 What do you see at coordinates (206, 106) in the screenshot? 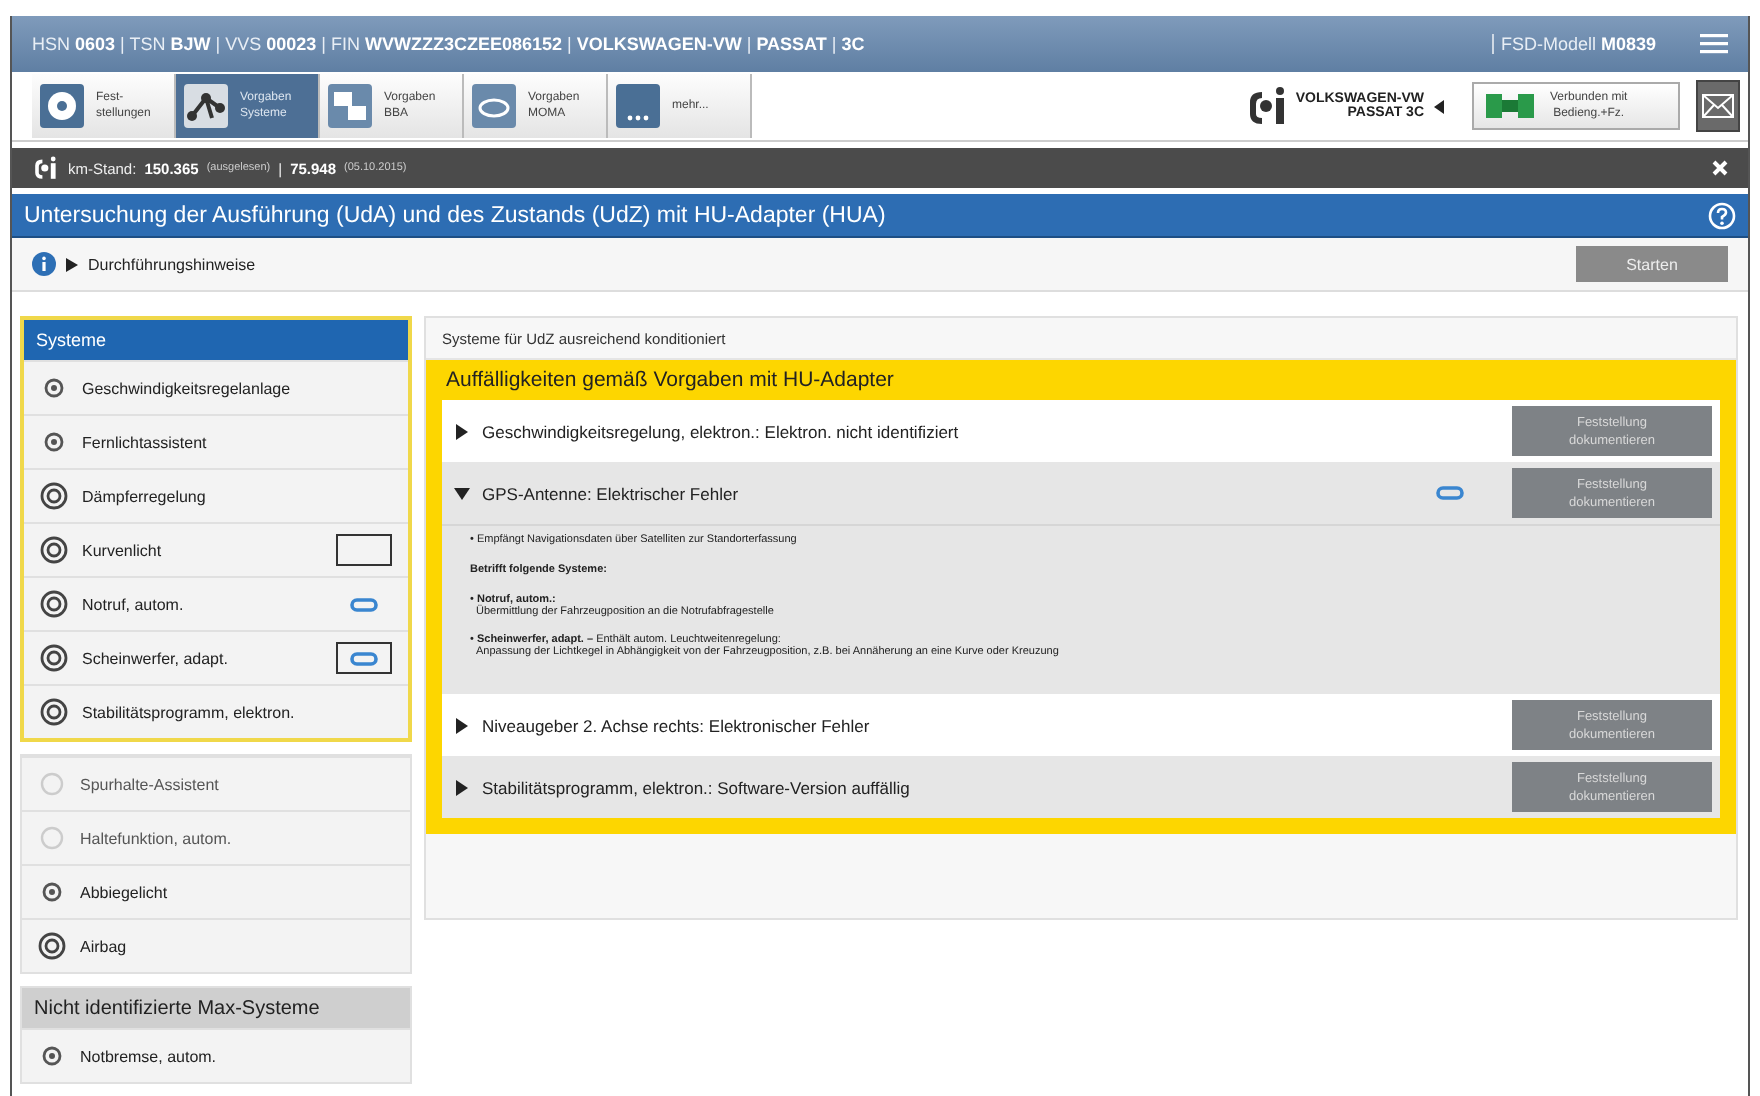
I see `network-icon` at bounding box center [206, 106].